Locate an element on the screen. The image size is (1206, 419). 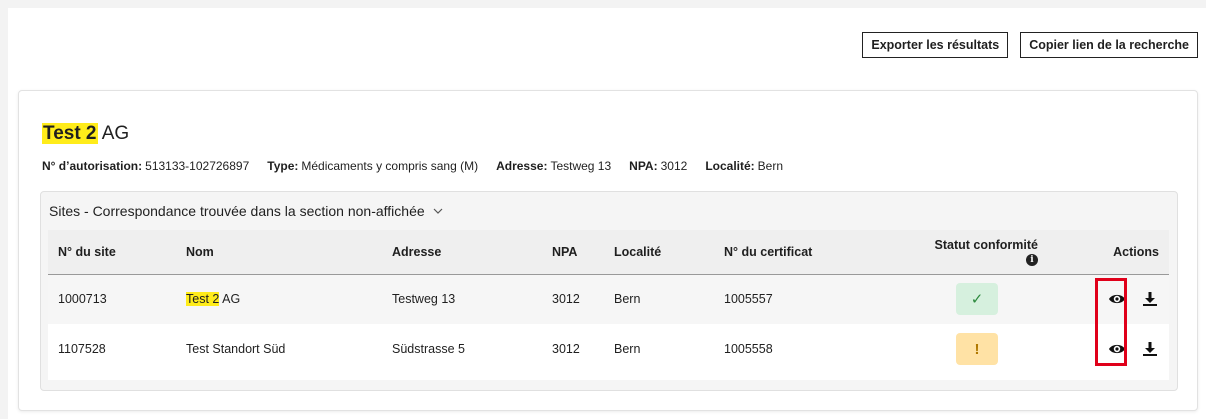
status-ok-badge: ✓ is located at coordinates (977, 299).